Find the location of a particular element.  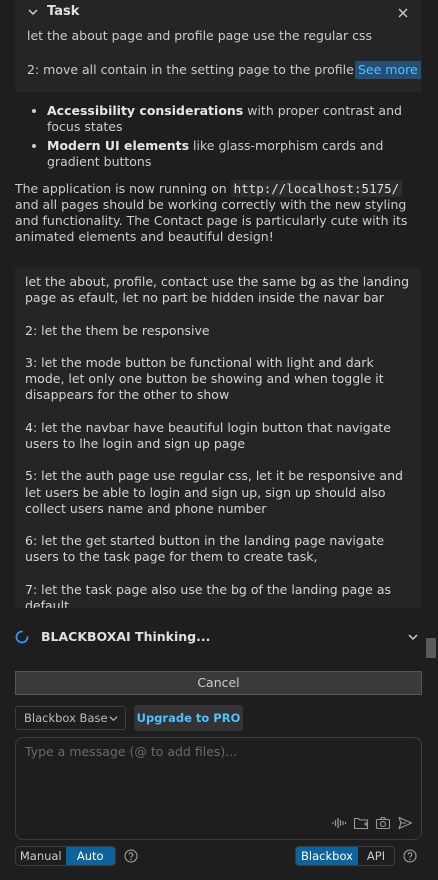

mode-toggle: Manual Auto is located at coordinates (65, 856).